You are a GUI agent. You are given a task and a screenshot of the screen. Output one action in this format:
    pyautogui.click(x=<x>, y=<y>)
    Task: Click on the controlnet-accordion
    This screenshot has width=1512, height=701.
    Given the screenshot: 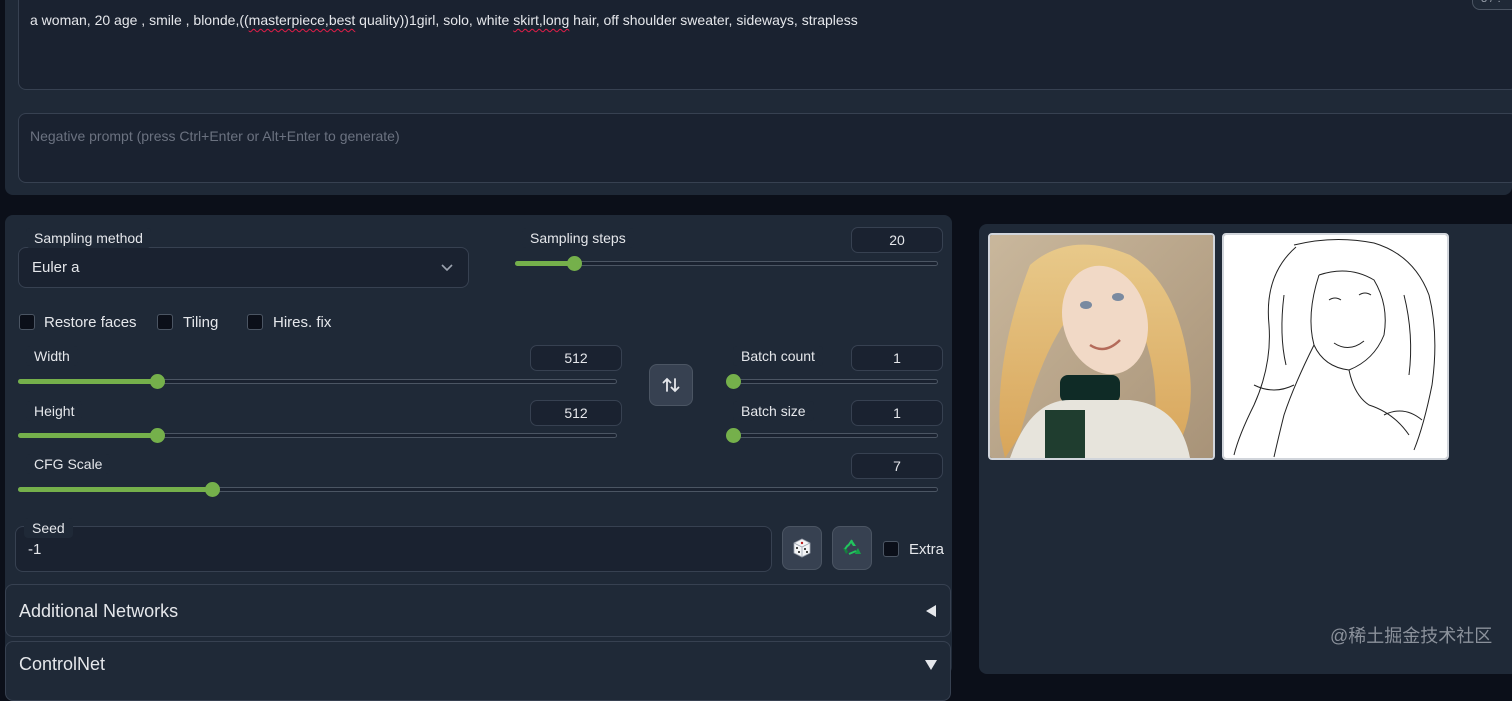 What is the action you would take?
    pyautogui.click(x=478, y=671)
    